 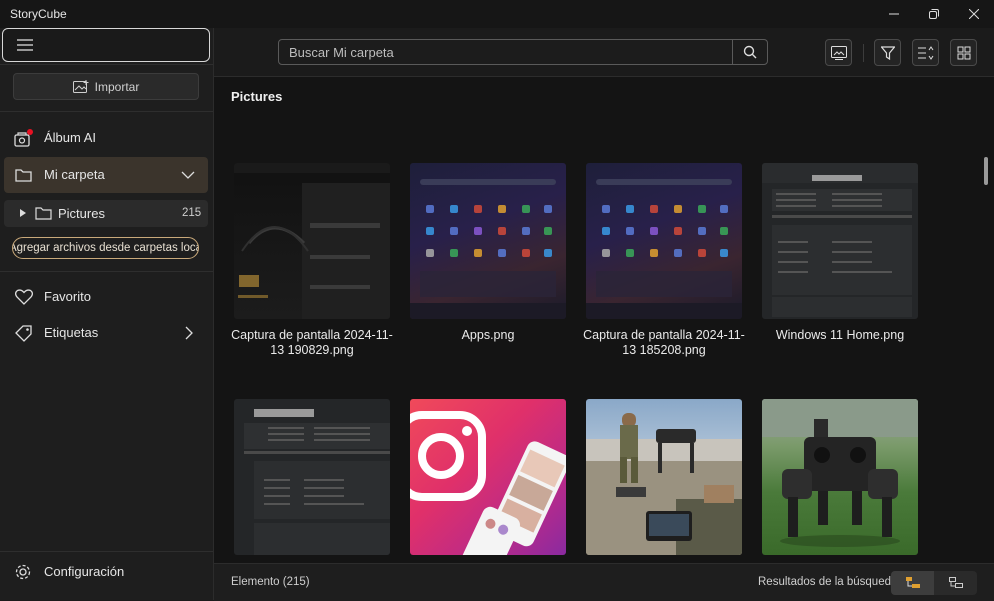 What do you see at coordinates (840, 335) in the screenshot?
I see `photo-caption: Windows 11 Home.png` at bounding box center [840, 335].